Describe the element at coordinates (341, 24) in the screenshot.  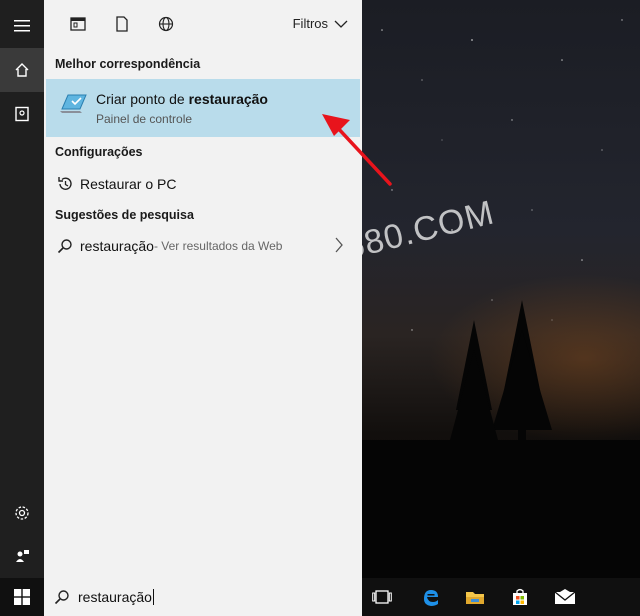
I see `chevron-down-icon` at that location.